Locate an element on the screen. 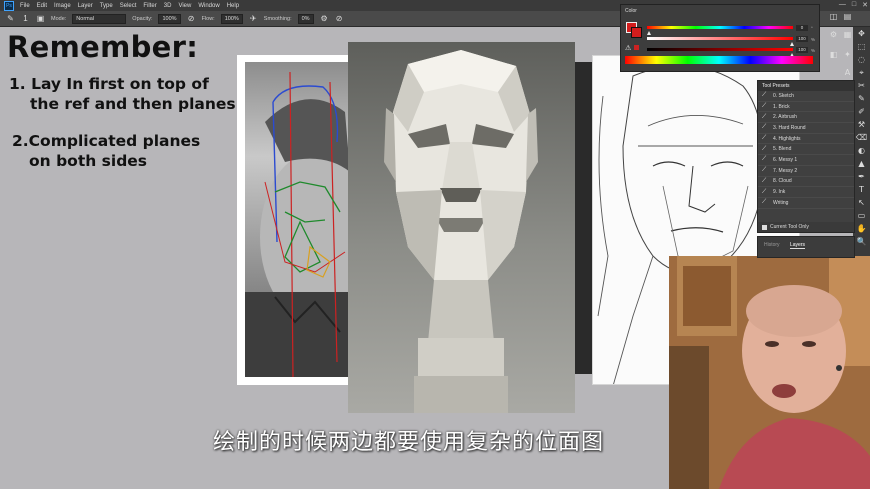 The image size is (870, 489). color-spectrum-bar is located at coordinates (719, 60).